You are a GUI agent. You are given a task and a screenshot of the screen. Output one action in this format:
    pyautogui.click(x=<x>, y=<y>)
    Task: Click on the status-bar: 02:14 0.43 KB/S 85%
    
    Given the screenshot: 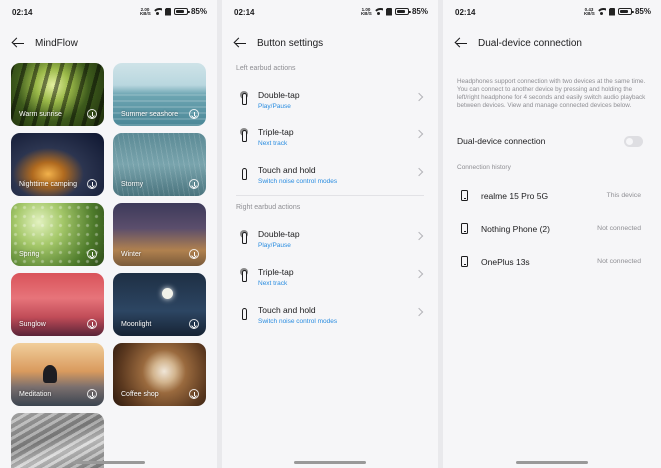 What is the action you would take?
    pyautogui.click(x=552, y=12)
    